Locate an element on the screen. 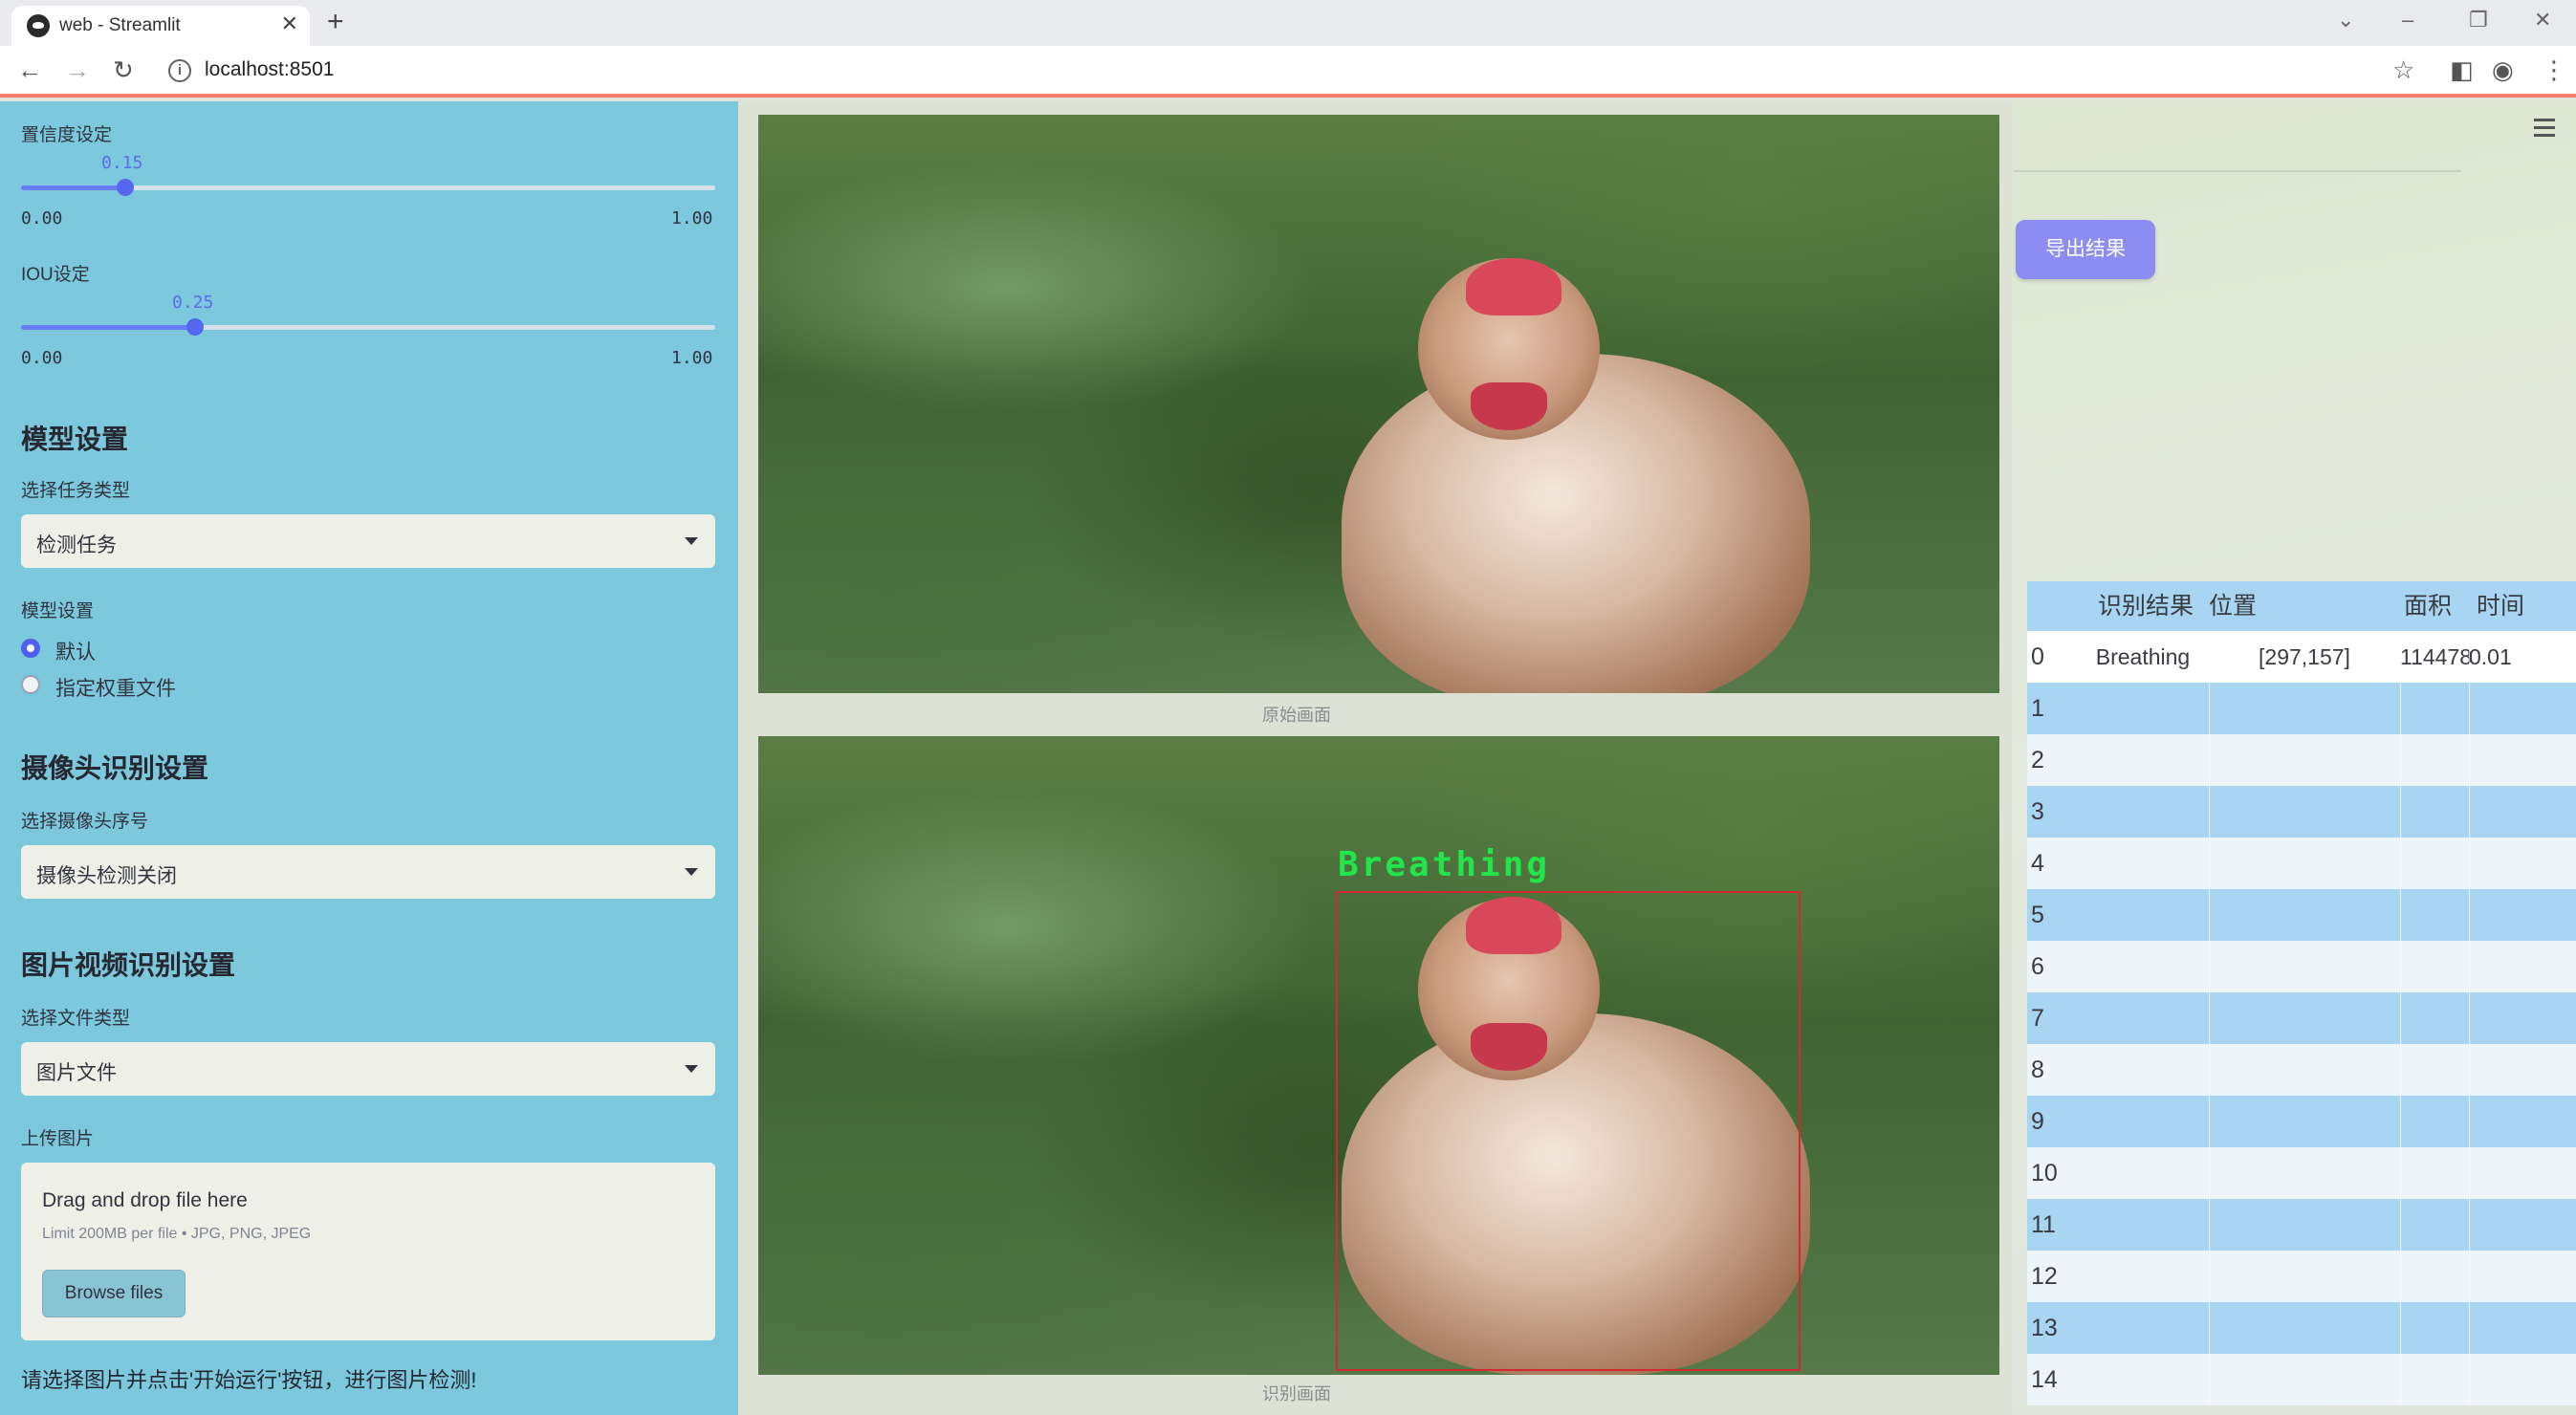  export-results-button: 导出结果 is located at coordinates (2085, 249).